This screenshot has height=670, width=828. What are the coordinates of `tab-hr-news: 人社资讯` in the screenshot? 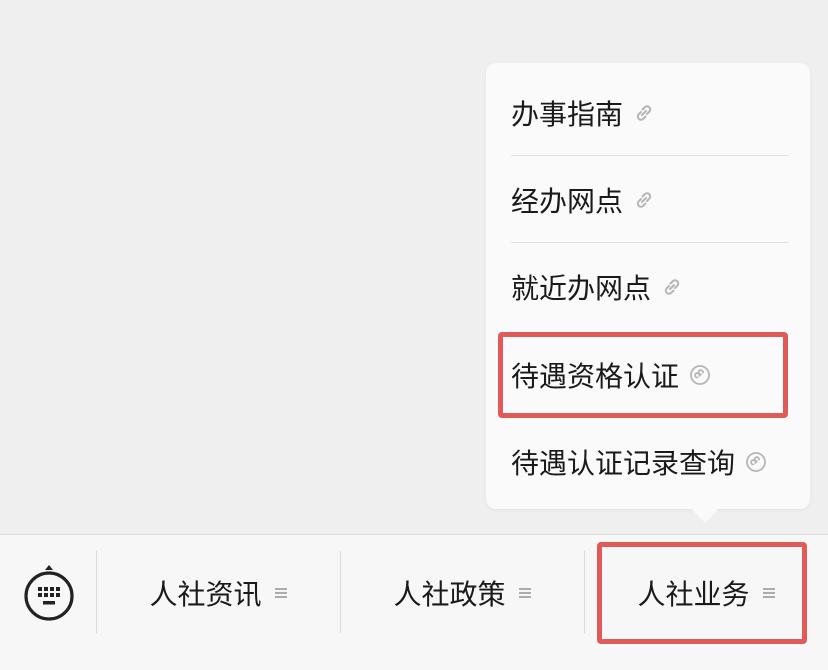 It's located at (218, 593).